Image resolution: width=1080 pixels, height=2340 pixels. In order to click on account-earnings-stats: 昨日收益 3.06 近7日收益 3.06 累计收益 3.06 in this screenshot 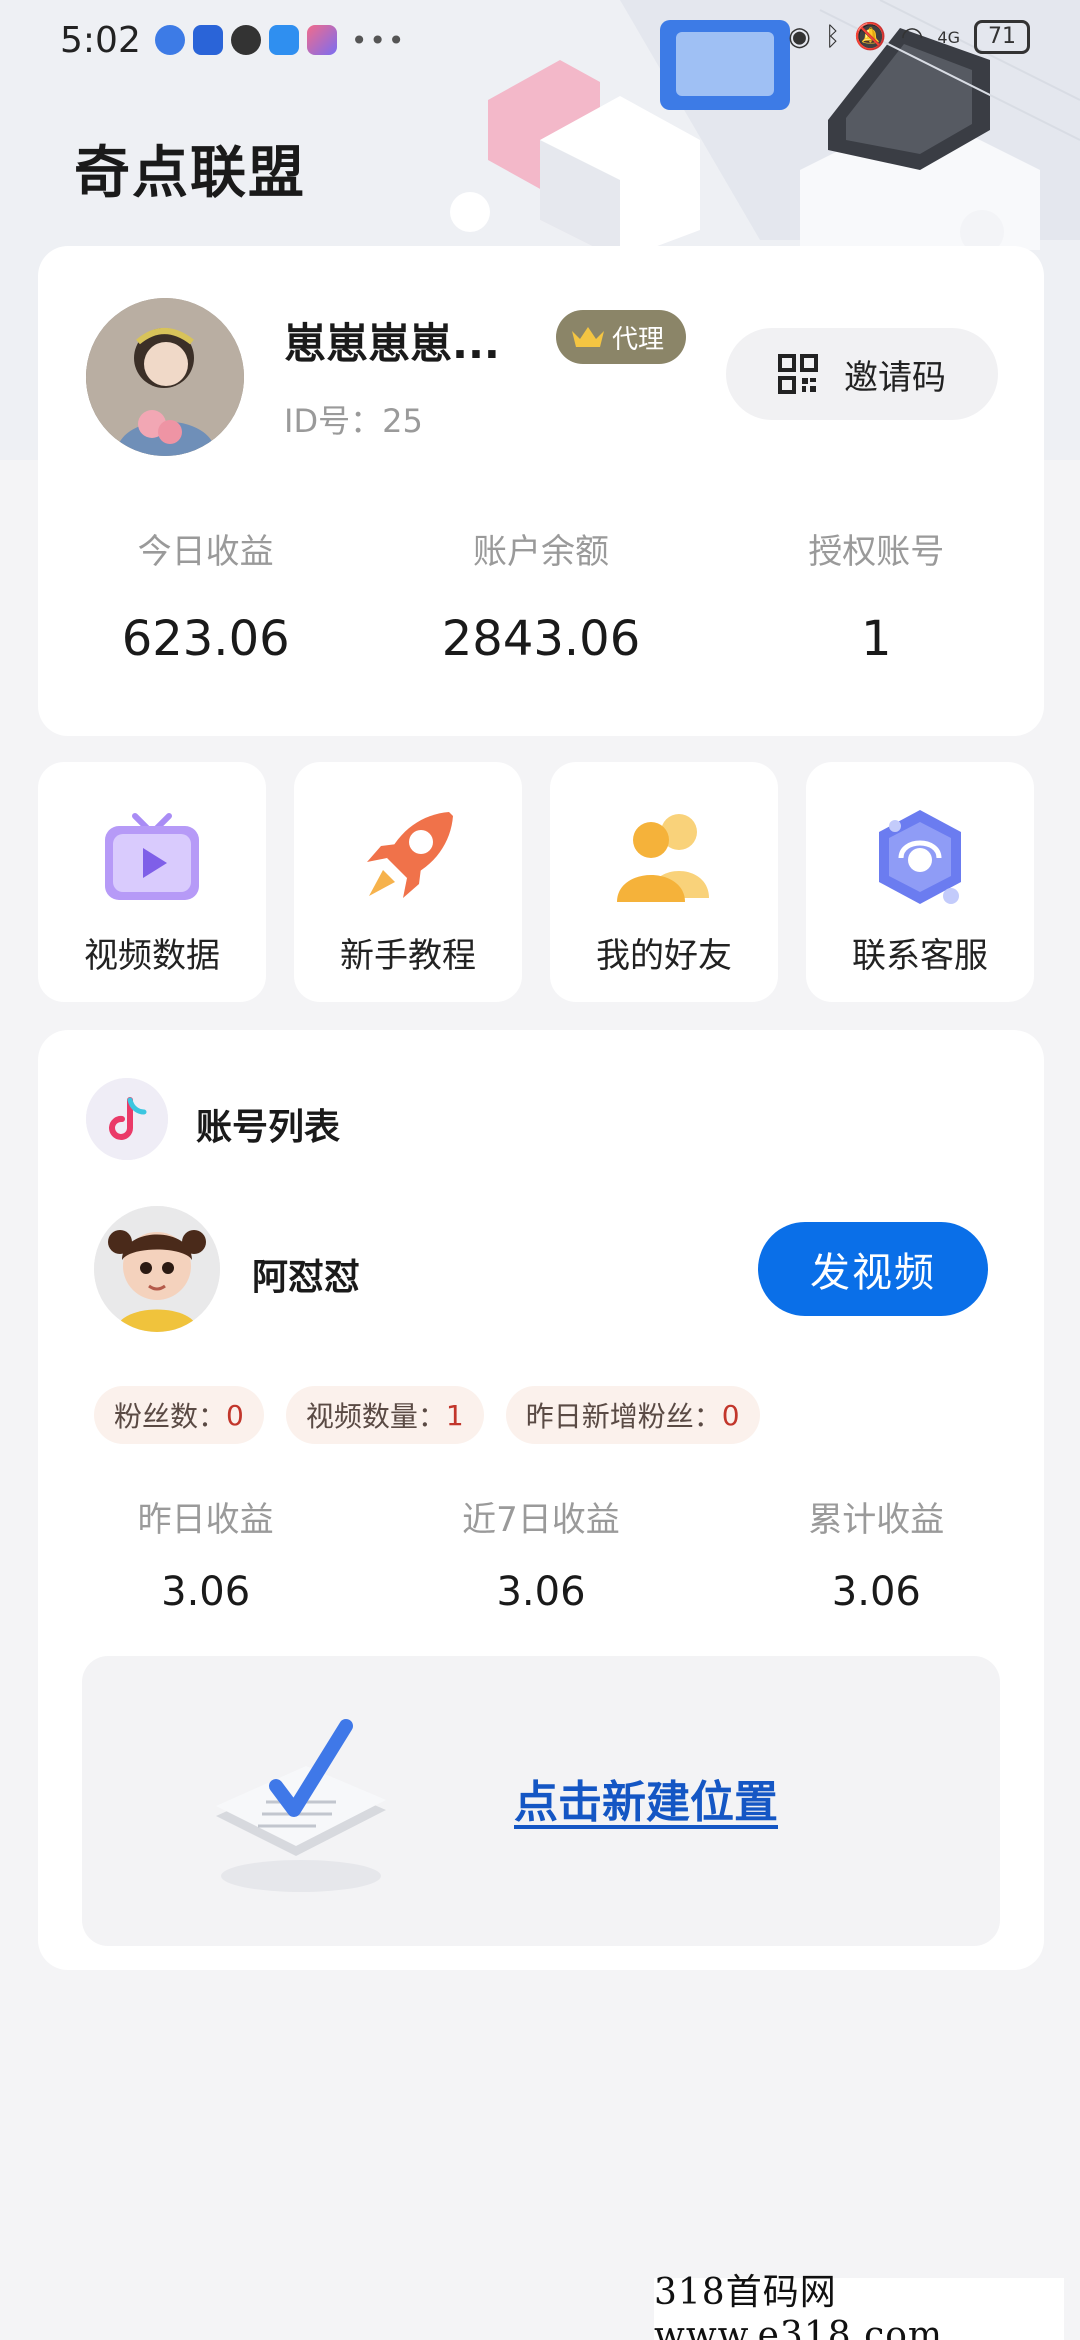, I will do `click(541, 1553)`.